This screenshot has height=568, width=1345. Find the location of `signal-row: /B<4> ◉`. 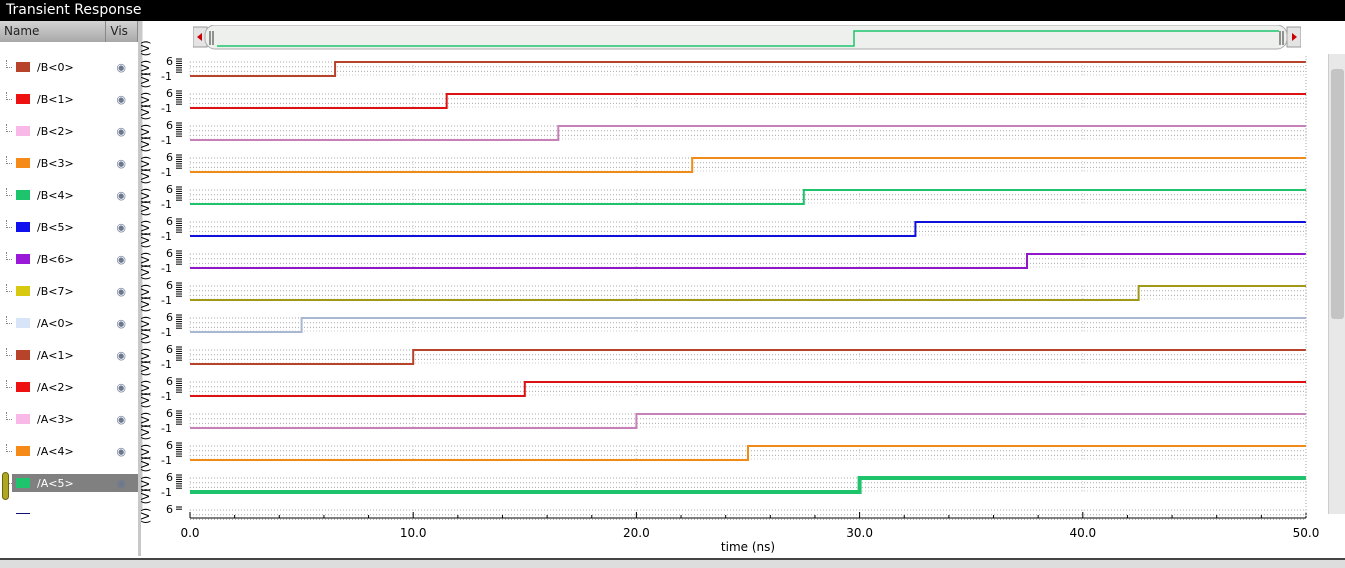

signal-row: /B<4> ◉ is located at coordinates (75, 195).